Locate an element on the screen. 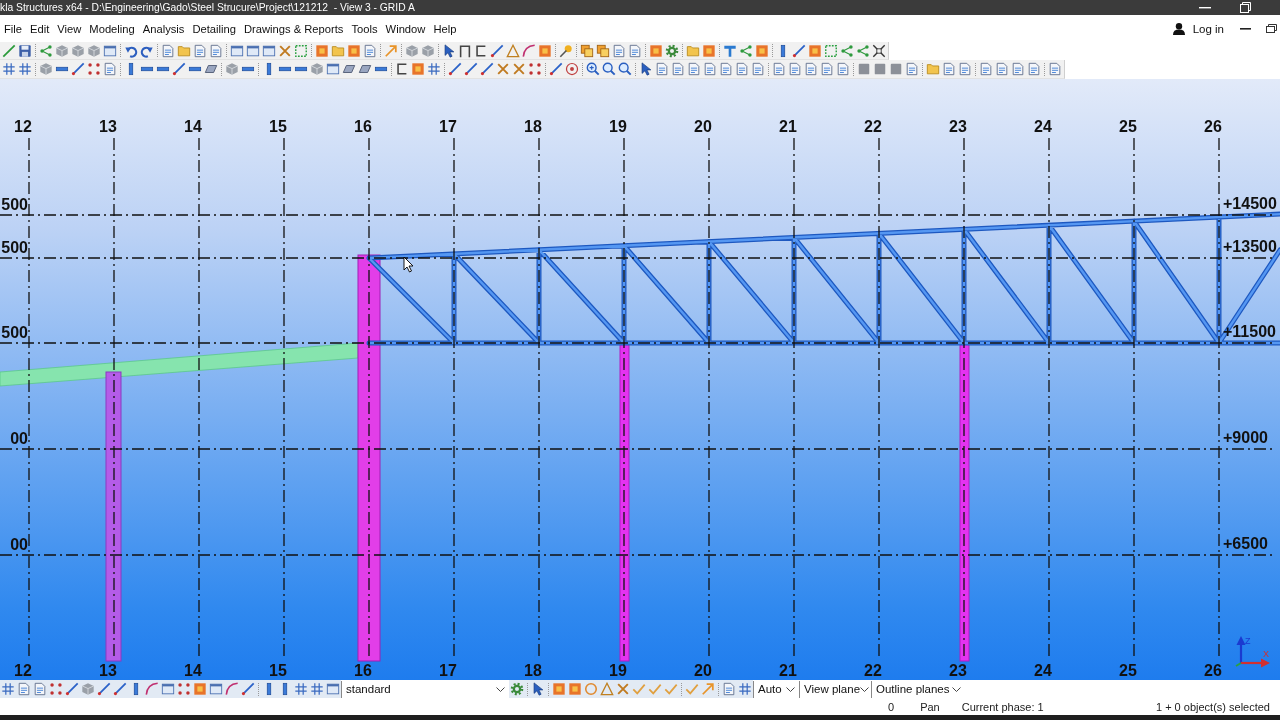  menu-item: Modeling is located at coordinates (112, 28).